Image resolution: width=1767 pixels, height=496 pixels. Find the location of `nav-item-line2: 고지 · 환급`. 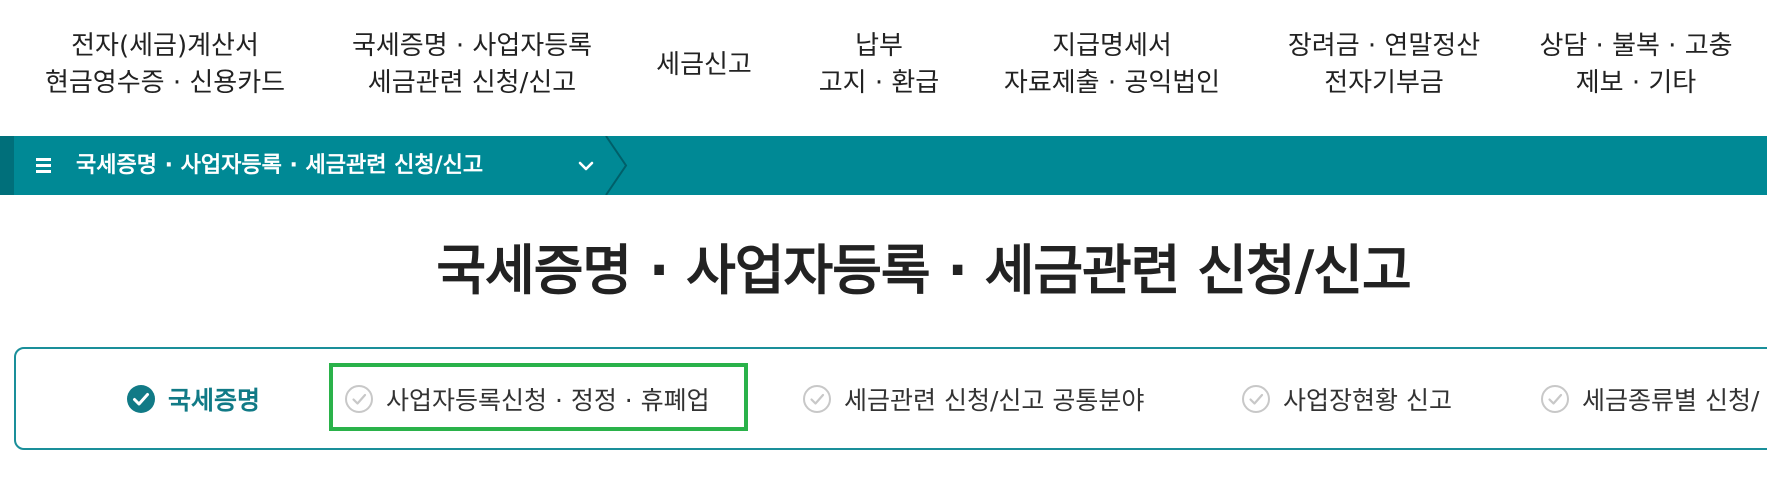

nav-item-line2: 고지 · 환급 is located at coordinates (879, 83).